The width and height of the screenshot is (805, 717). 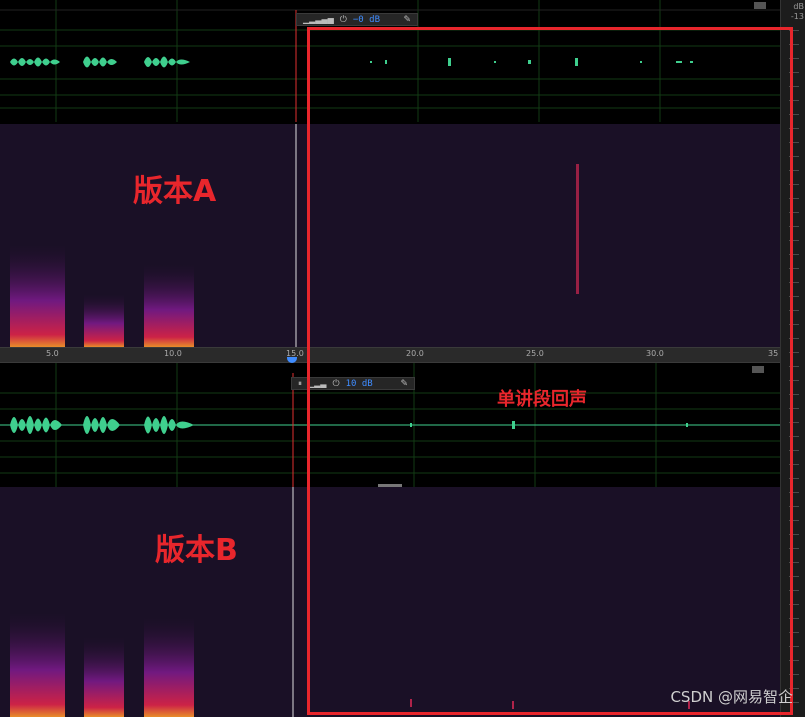 I want to click on db-label: dB, so click(x=798, y=6).